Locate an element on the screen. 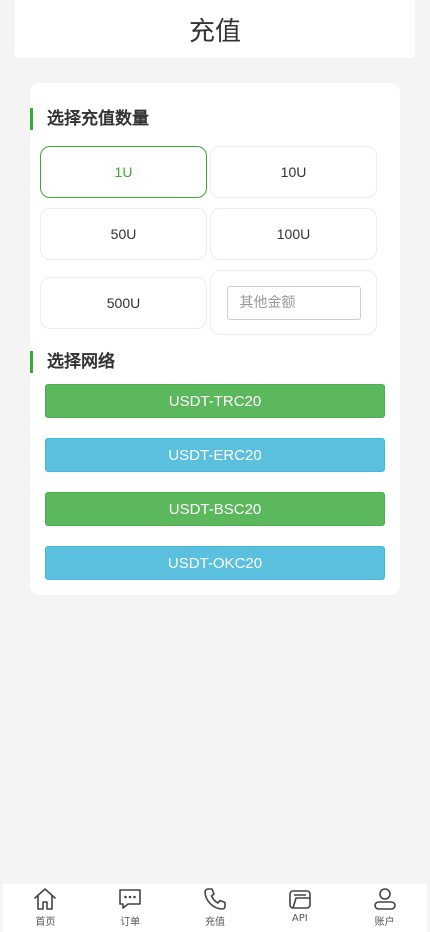  phone-icon is located at coordinates (215, 899).